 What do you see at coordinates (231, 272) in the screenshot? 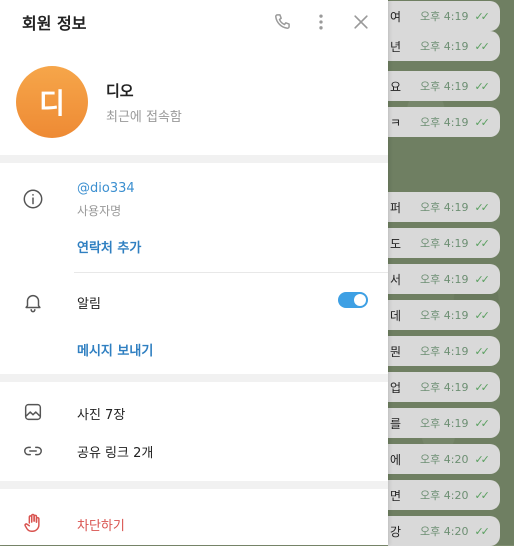
I see `row-divider` at bounding box center [231, 272].